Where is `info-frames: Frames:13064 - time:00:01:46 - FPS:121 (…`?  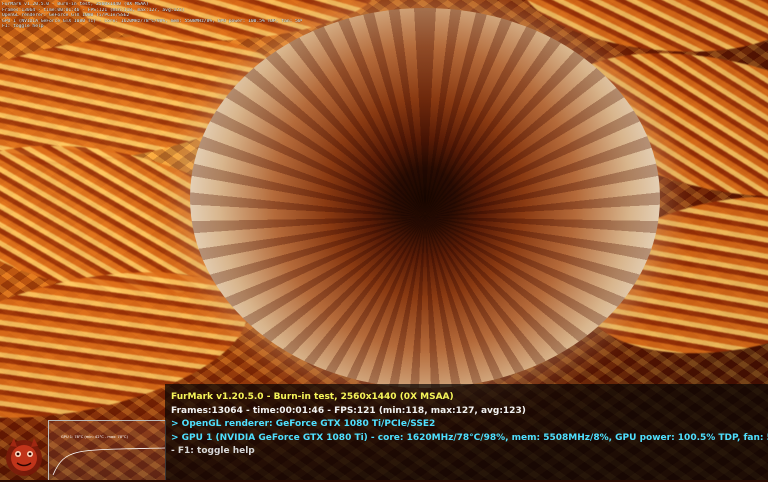 info-frames: Frames:13064 - time:00:01:46 - FPS:121 (… is located at coordinates (348, 410).